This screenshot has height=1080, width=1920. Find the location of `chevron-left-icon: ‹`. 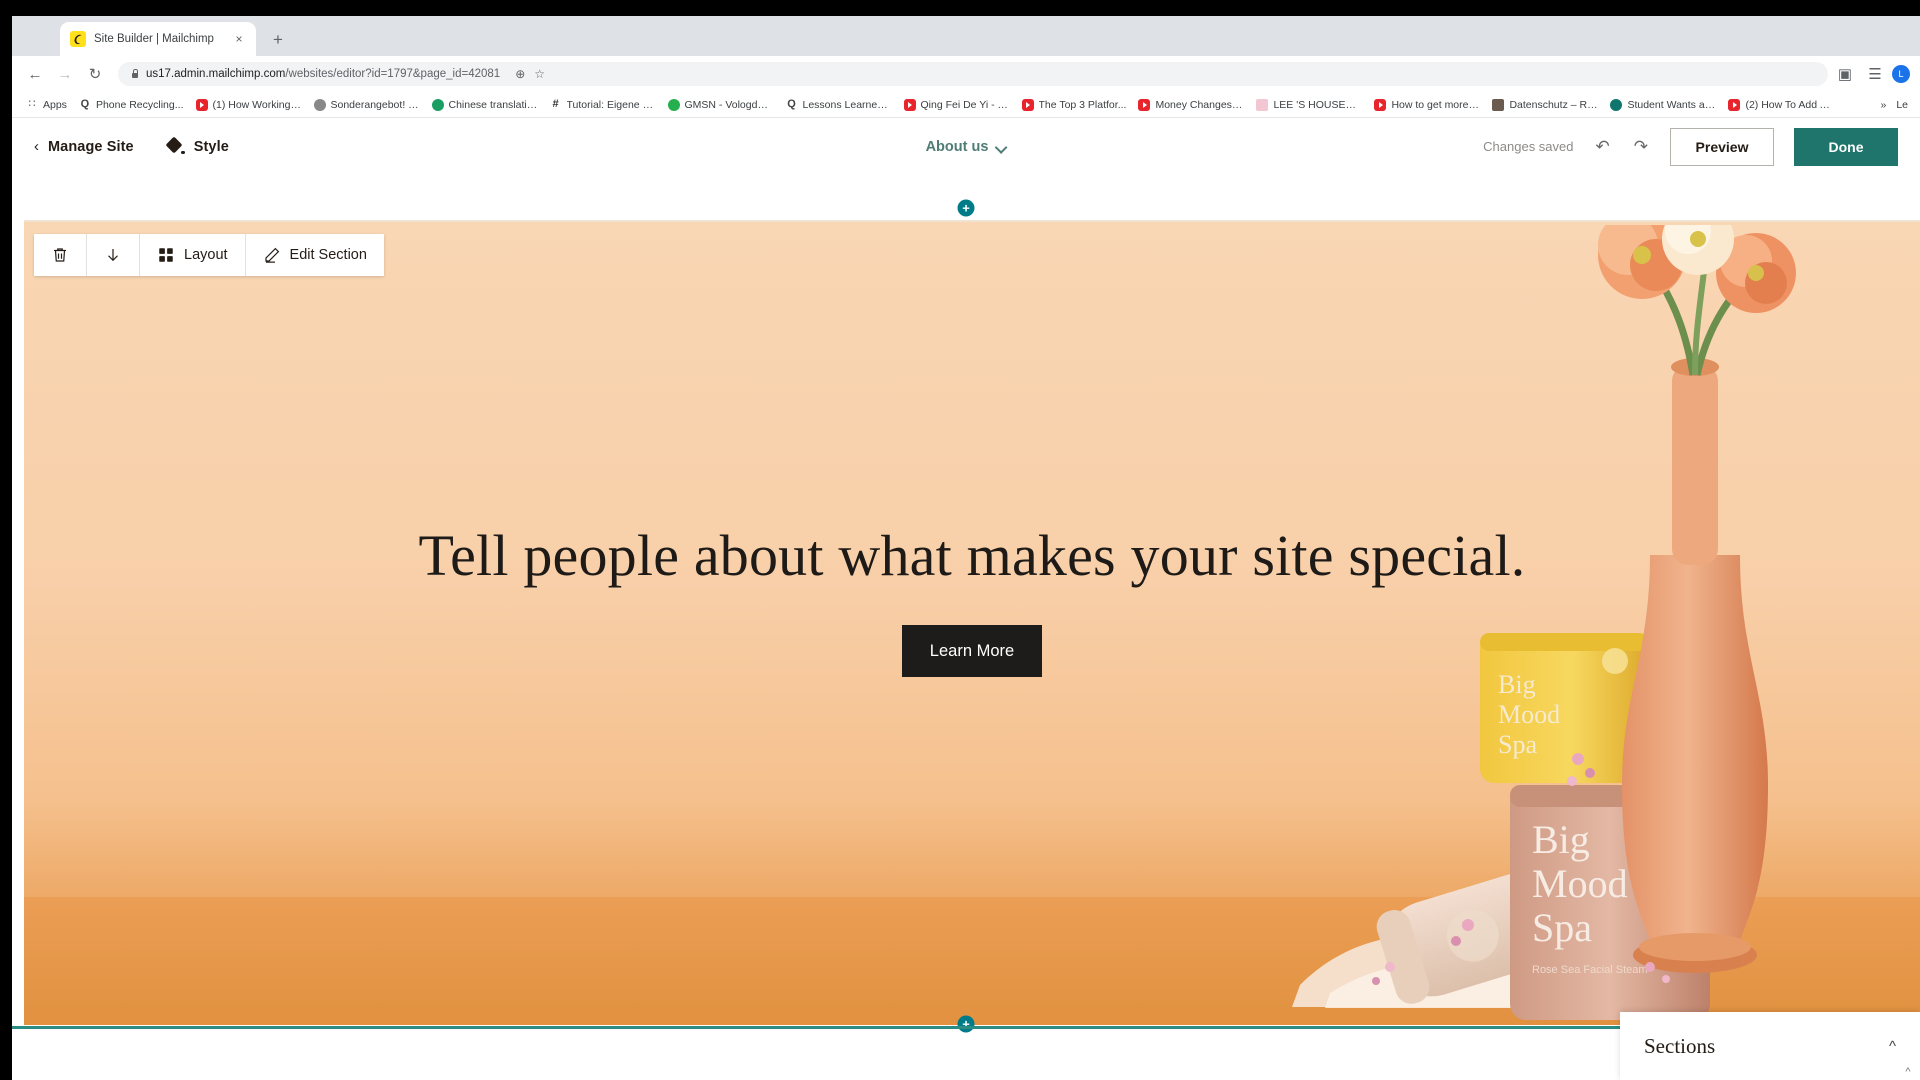

chevron-left-icon: ‹ is located at coordinates (36, 146).